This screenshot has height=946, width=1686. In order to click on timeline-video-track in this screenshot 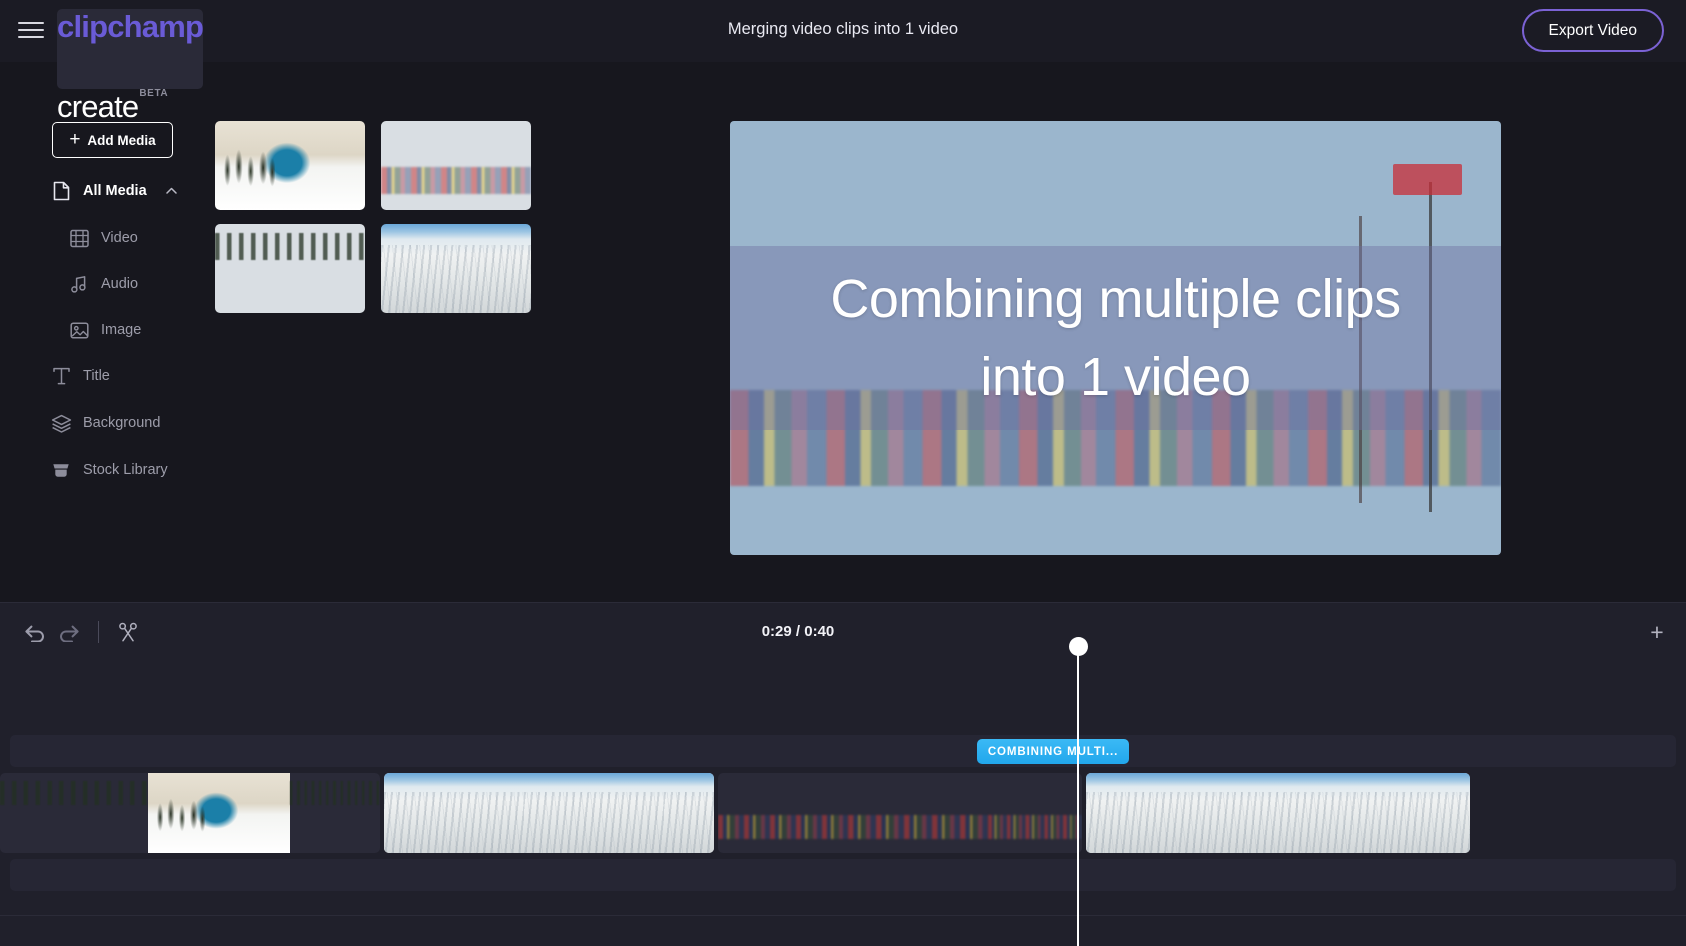, I will do `click(843, 813)`.